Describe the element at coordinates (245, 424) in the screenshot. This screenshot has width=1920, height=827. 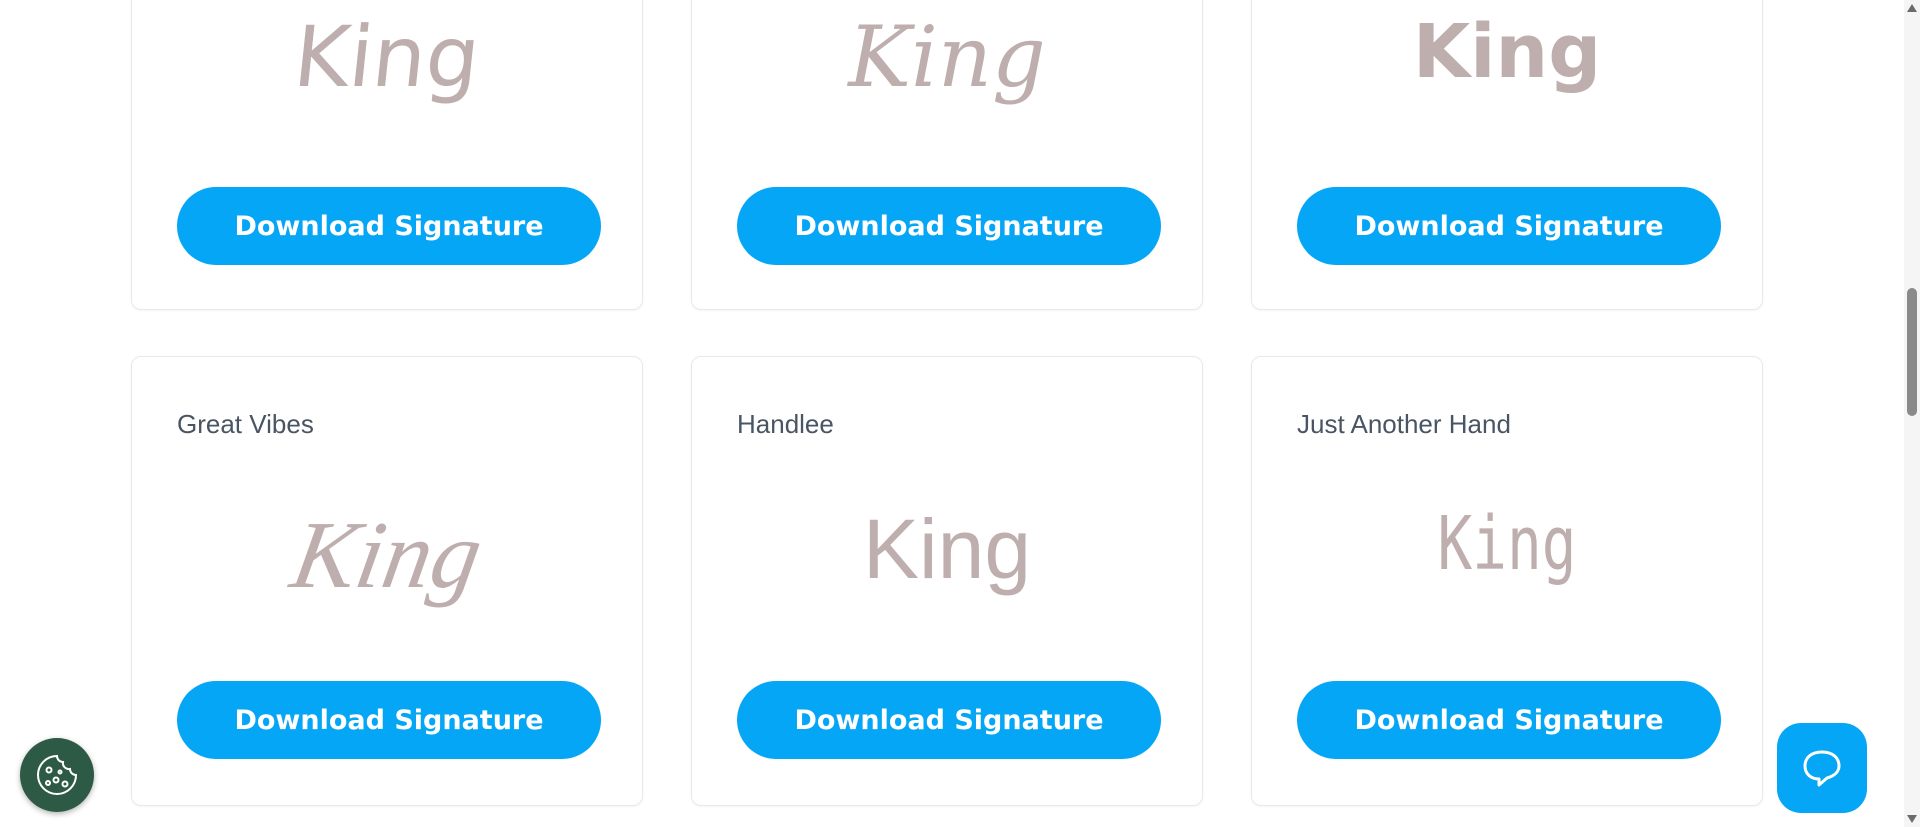
I see `font-name-label: Great Vibes` at that location.